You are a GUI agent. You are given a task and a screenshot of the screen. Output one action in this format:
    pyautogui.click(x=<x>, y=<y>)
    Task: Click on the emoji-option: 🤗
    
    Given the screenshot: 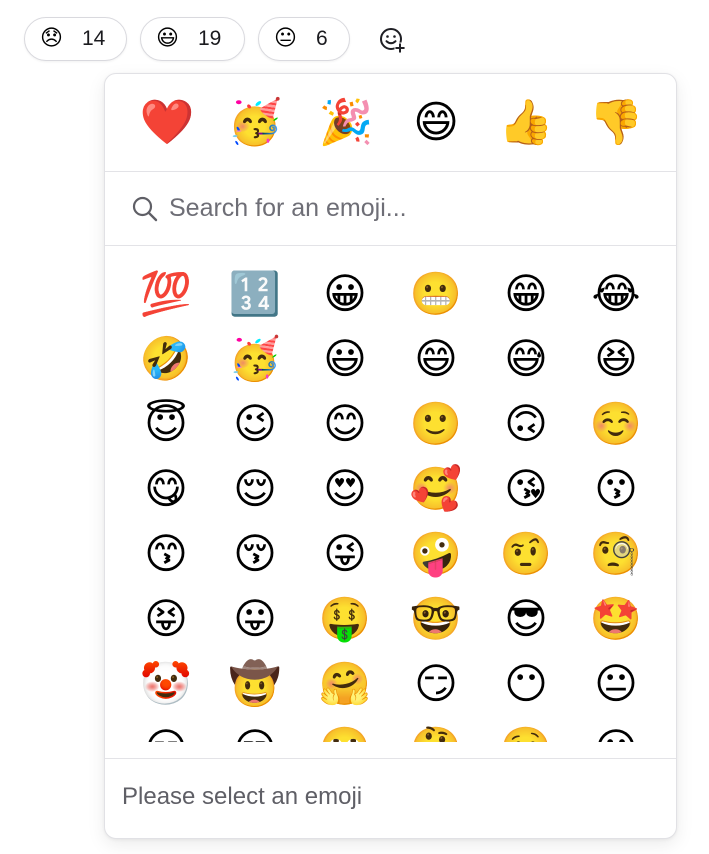 What is the action you would take?
    pyautogui.click(x=345, y=684)
    